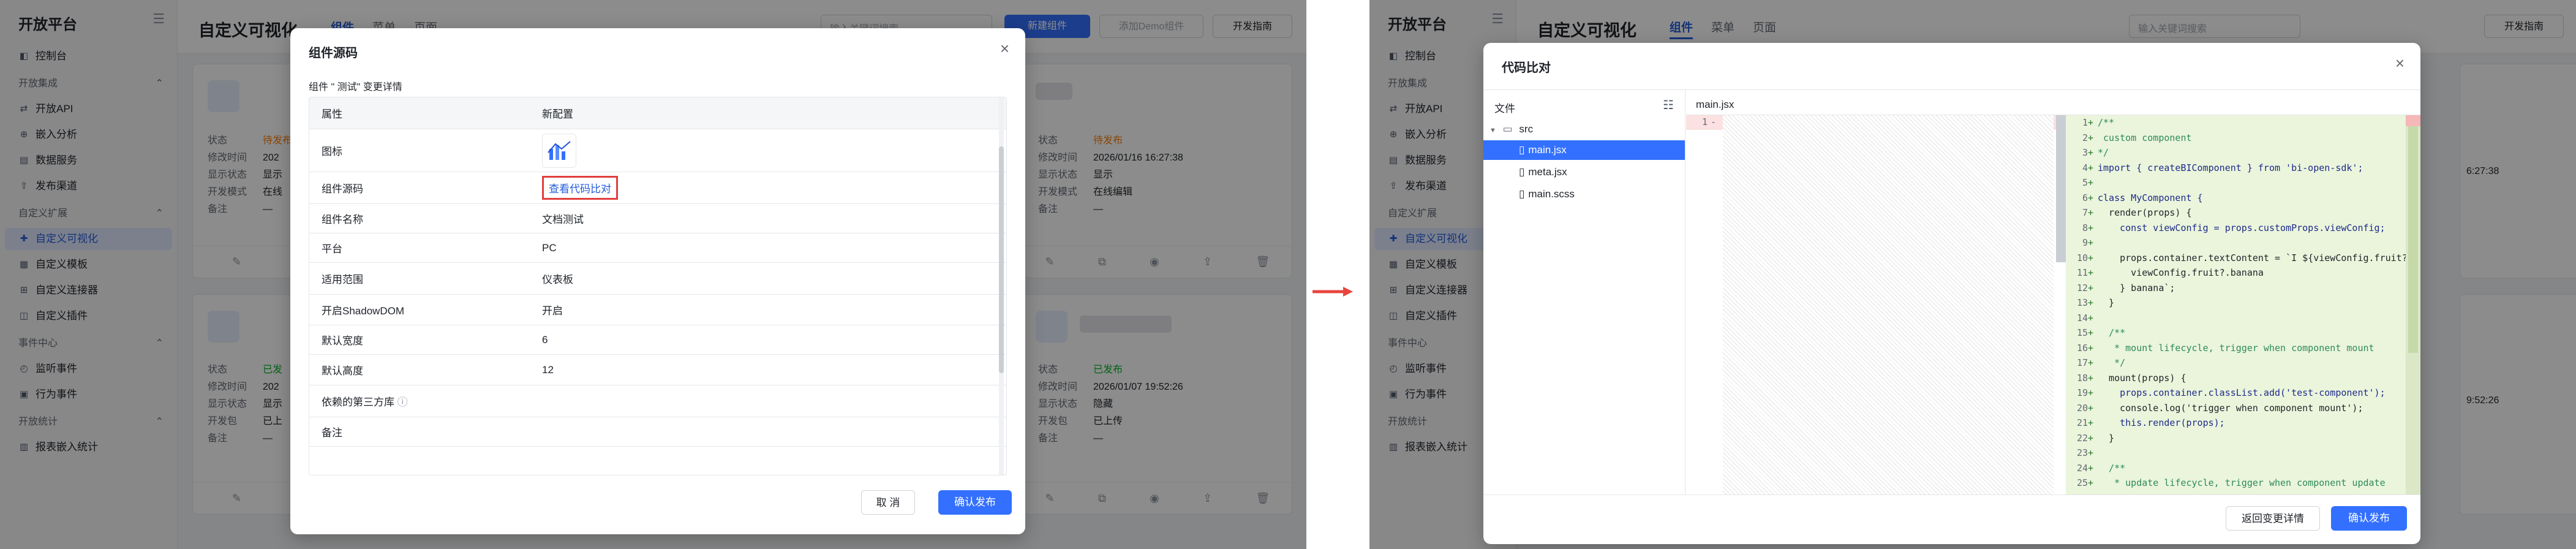 Image resolution: width=2576 pixels, height=549 pixels. Describe the element at coordinates (2082, 332) in the screenshot. I see `line-number: 15` at that location.